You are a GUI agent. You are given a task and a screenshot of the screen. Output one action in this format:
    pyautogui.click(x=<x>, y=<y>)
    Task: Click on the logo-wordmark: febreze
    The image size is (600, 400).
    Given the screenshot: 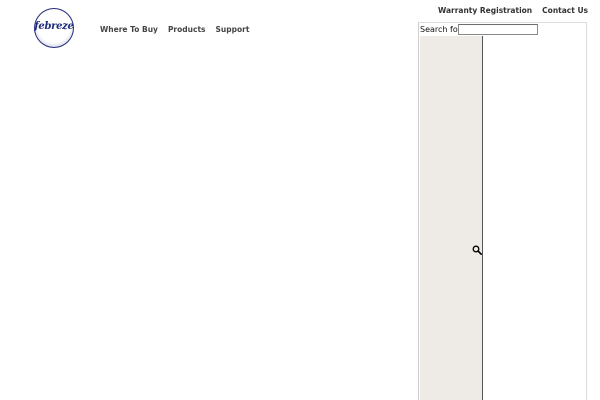 What is the action you would take?
    pyautogui.click(x=54, y=26)
    